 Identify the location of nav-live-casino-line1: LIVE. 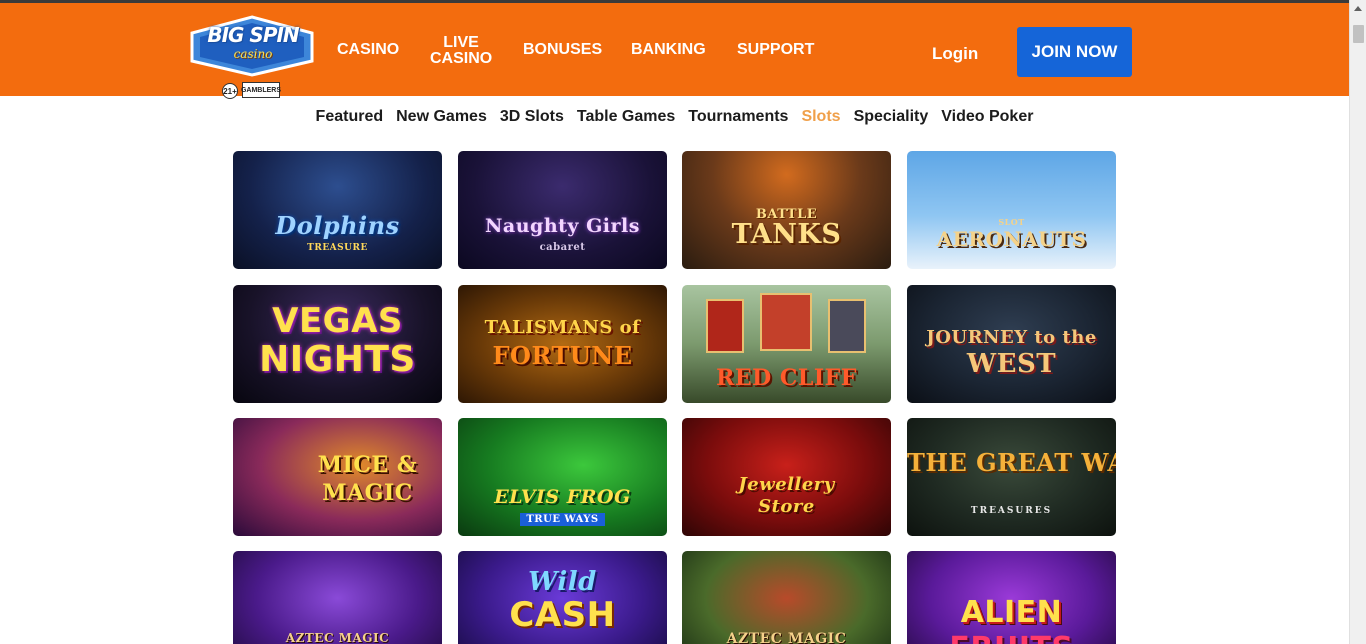
(461, 42).